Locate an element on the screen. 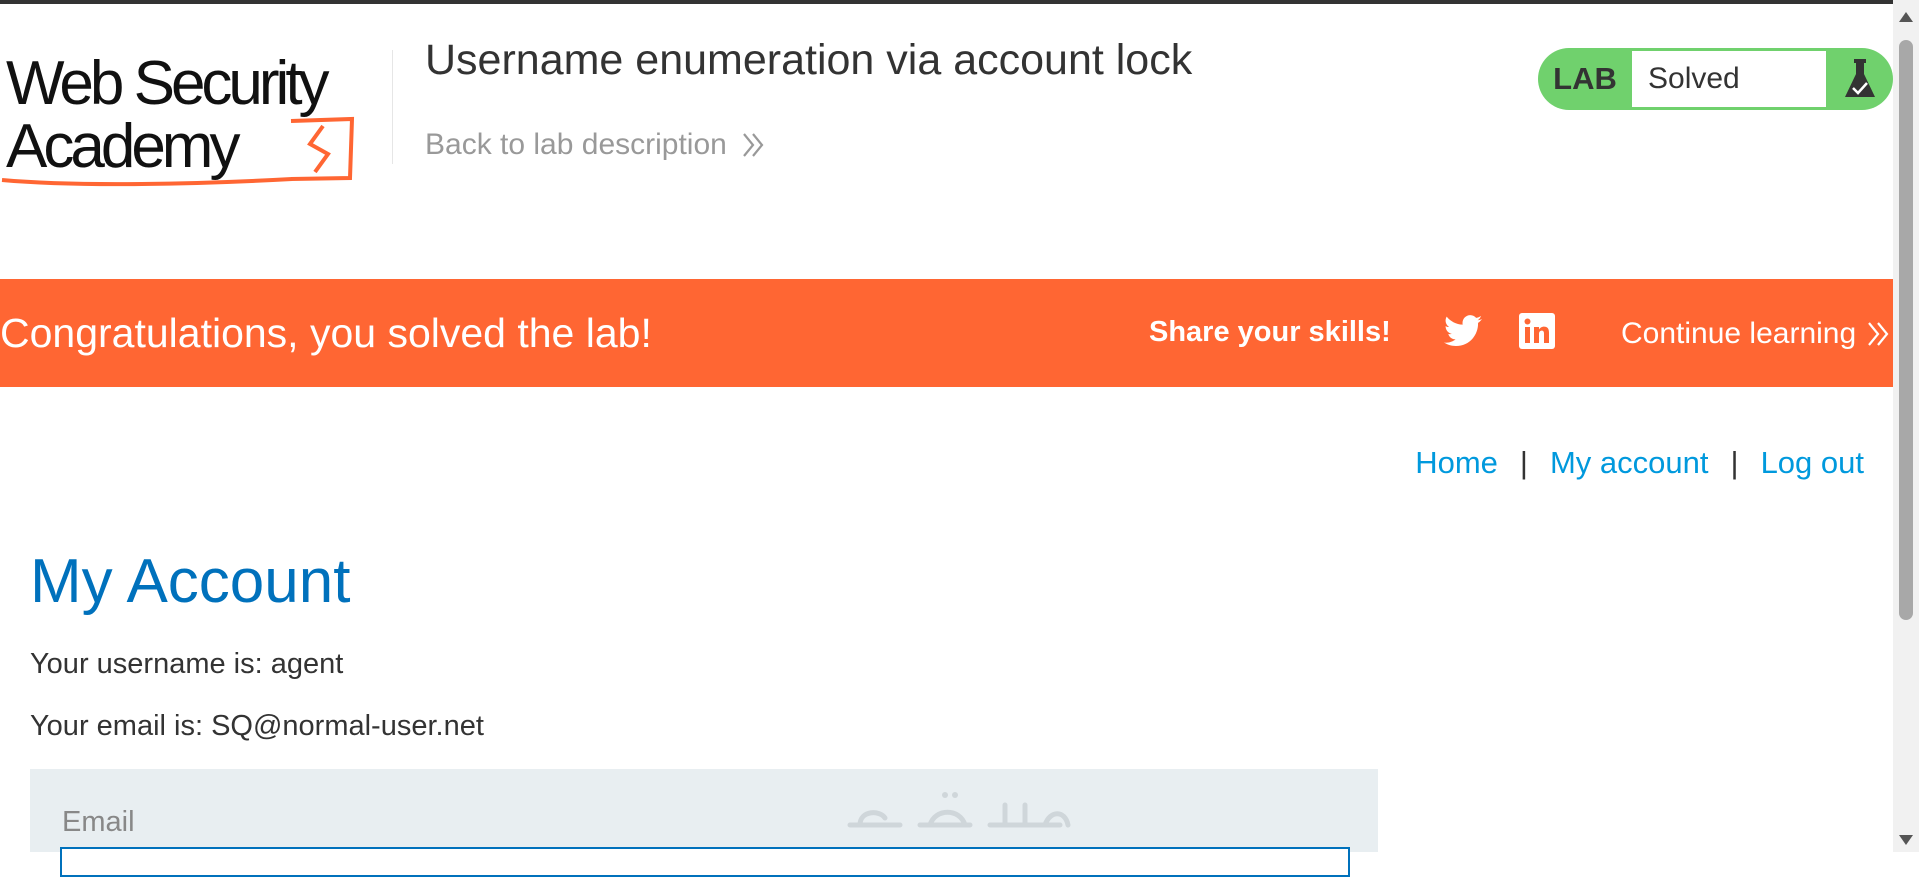 The image size is (1919, 877). flask-check-icon is located at coordinates (1860, 78).